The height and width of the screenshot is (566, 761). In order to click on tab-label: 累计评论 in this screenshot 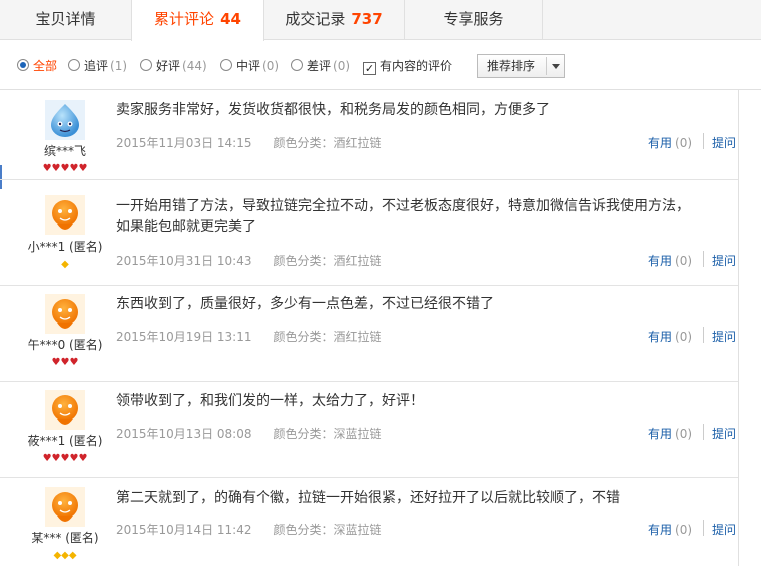, I will do `click(184, 19)`.